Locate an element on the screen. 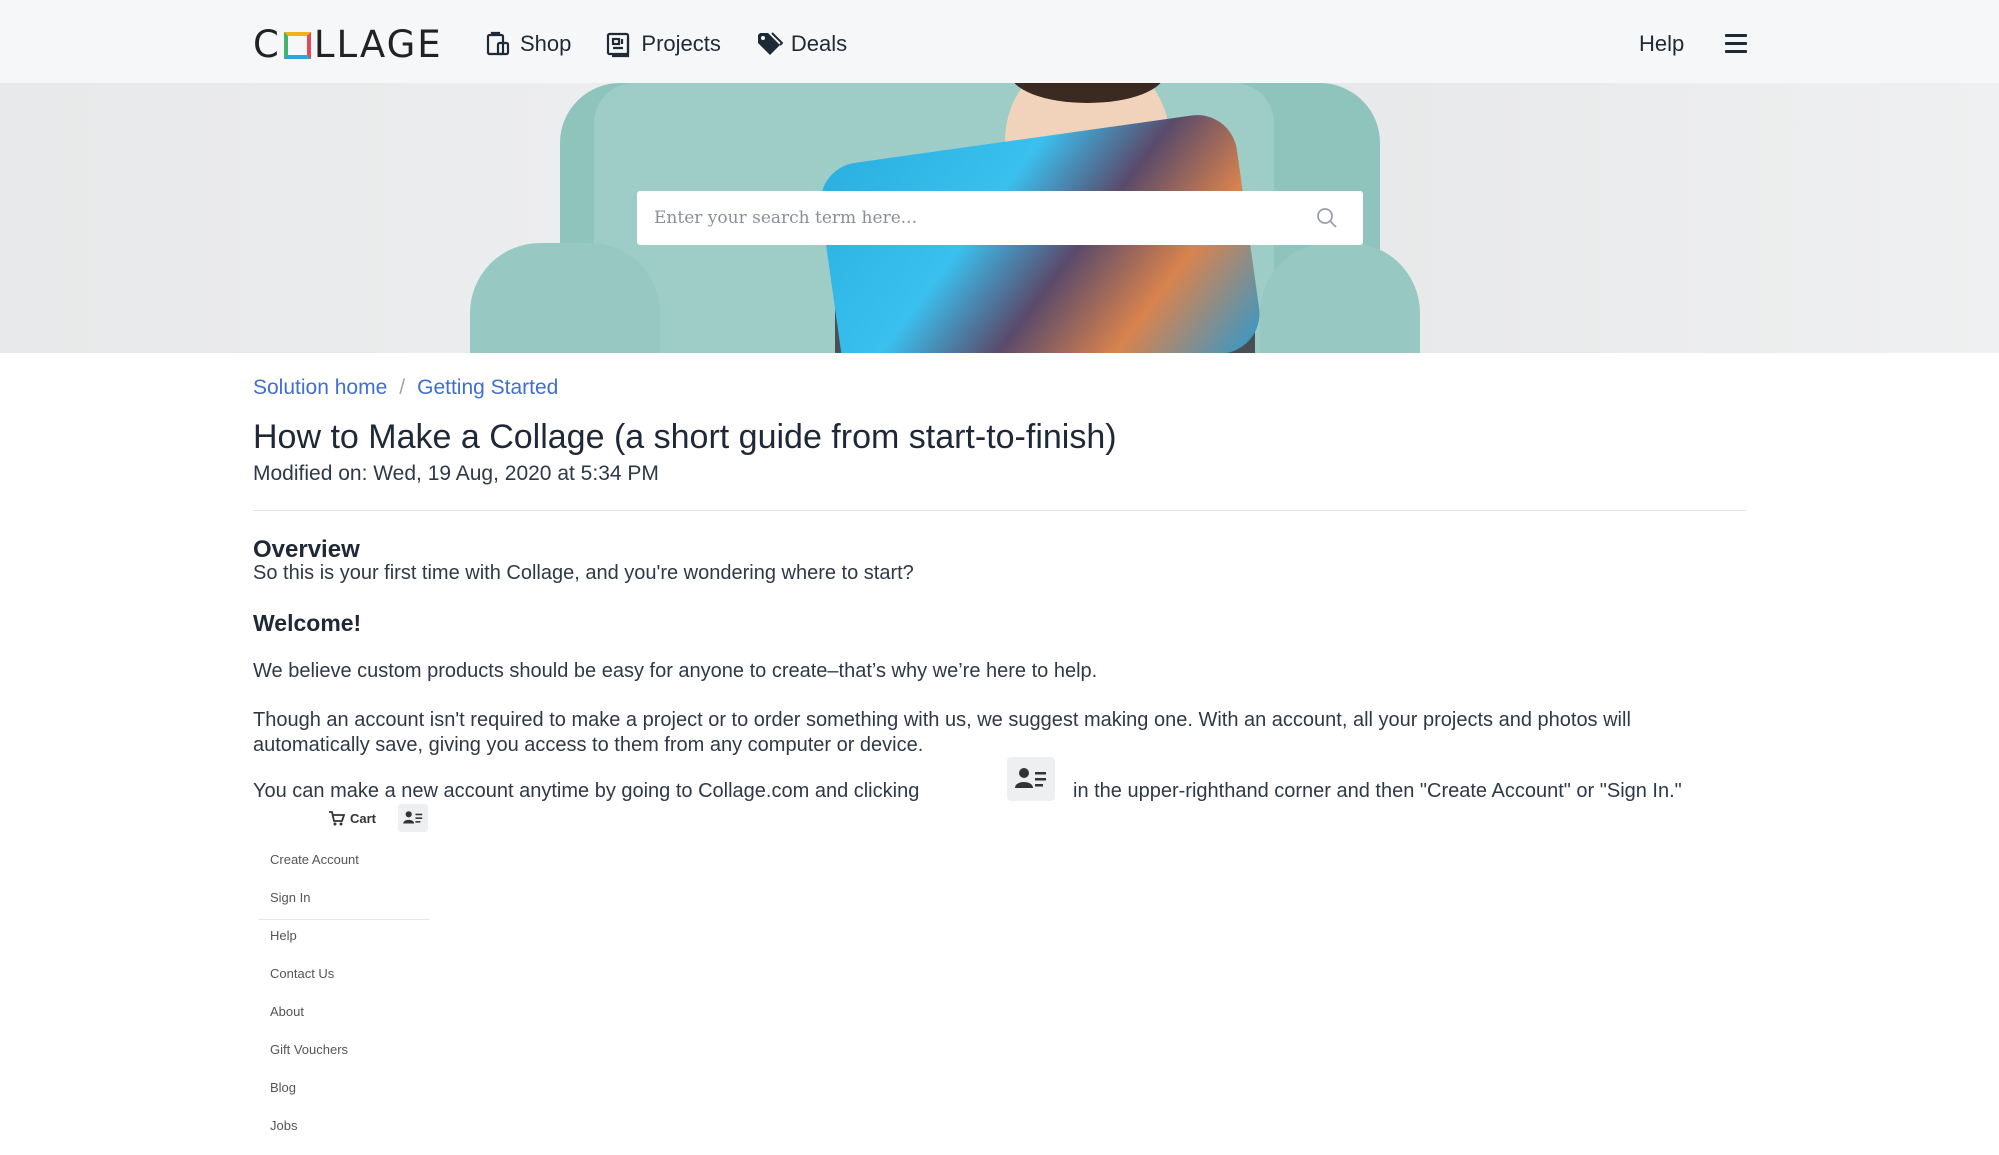  main-nav: Shop Projects Deals is located at coordinates (682, 44).